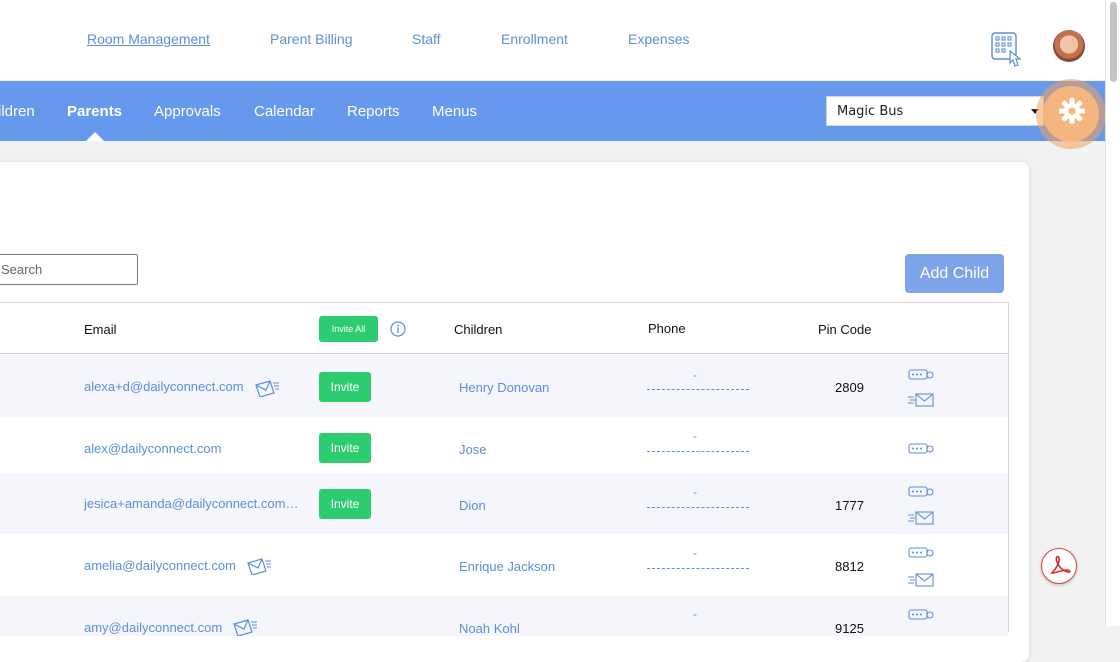 Image resolution: width=1120 pixels, height=662 pixels. What do you see at coordinates (1069, 46) in the screenshot?
I see `user-avatar` at bounding box center [1069, 46].